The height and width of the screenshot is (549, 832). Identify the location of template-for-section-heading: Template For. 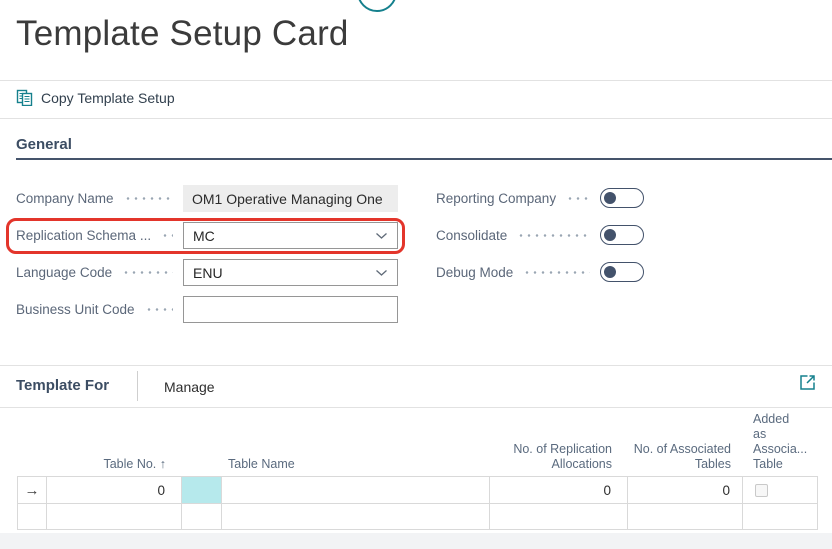
(63, 385).